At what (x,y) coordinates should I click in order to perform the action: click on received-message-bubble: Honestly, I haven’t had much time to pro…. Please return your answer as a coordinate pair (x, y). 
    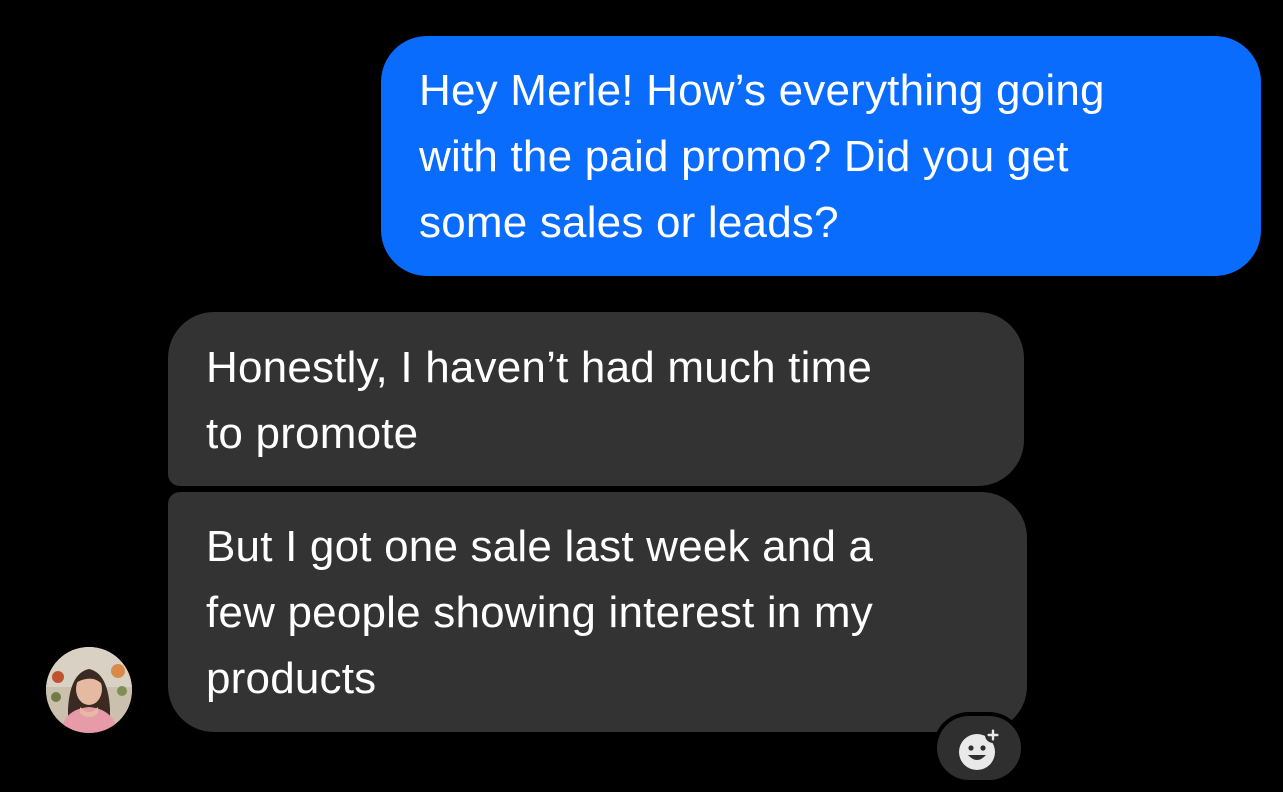
    Looking at the image, I should click on (596, 399).